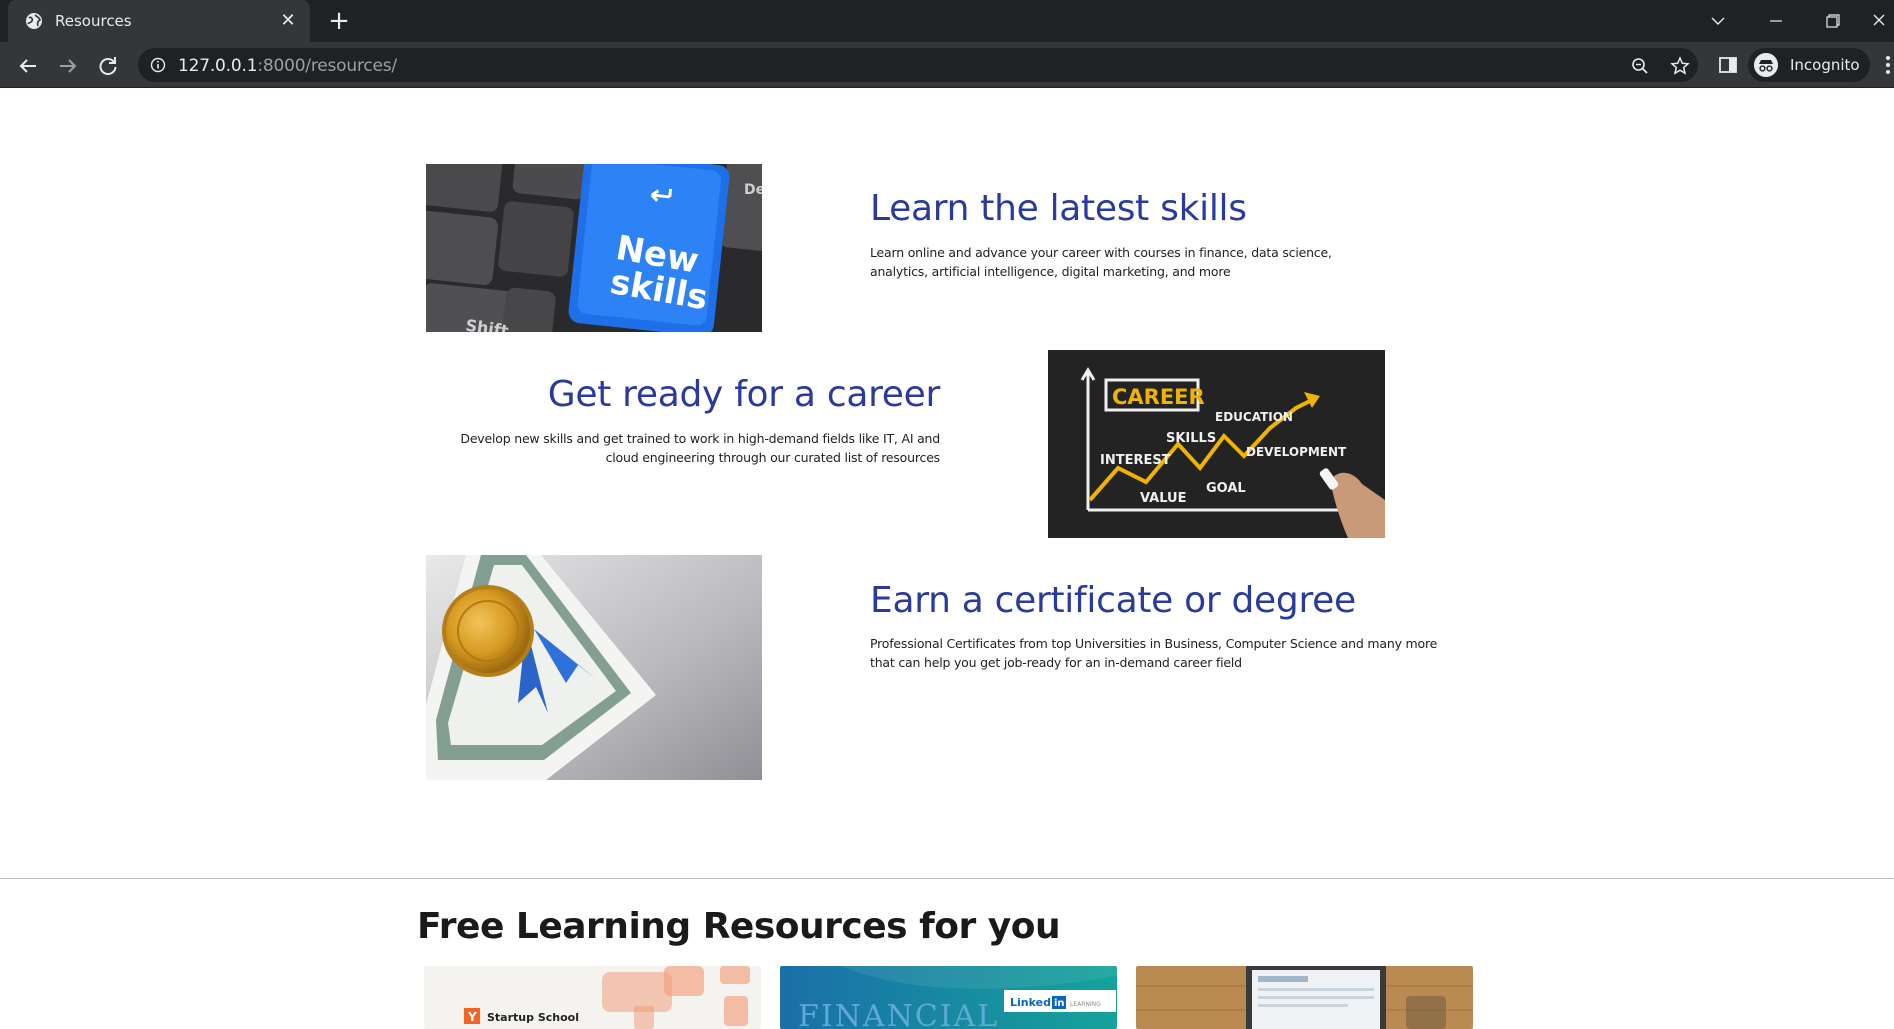 Image resolution: width=1894 pixels, height=1029 pixels. What do you see at coordinates (1059, 1003) in the screenshot?
I see `linkedin-in-icon: in` at bounding box center [1059, 1003].